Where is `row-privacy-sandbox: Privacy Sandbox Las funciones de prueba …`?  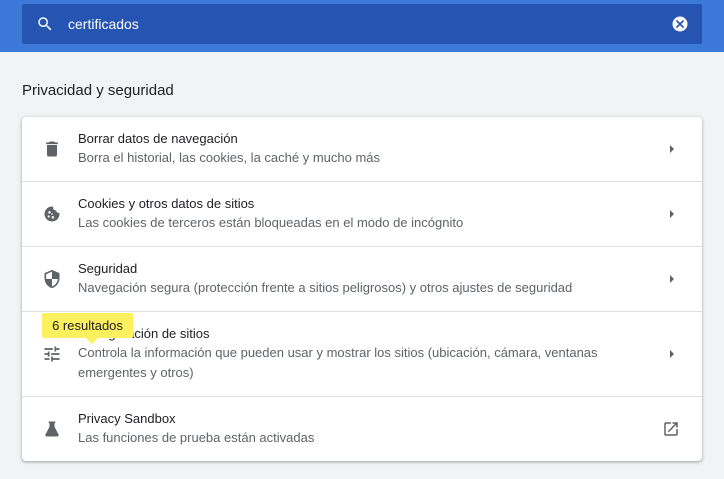
row-privacy-sandbox: Privacy Sandbox Las funciones de prueba … is located at coordinates (362, 429).